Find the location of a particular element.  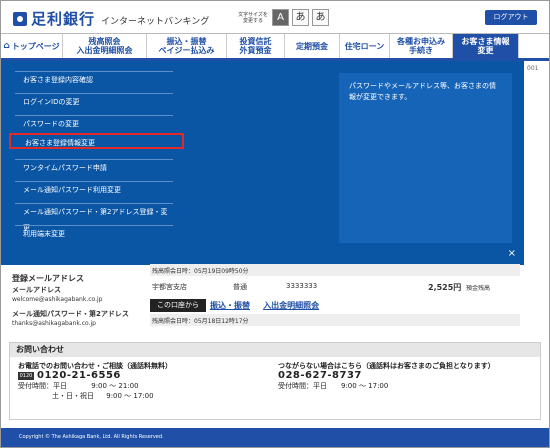

email-value: welcome@ashikagabank.co.jp is located at coordinates (57, 299).